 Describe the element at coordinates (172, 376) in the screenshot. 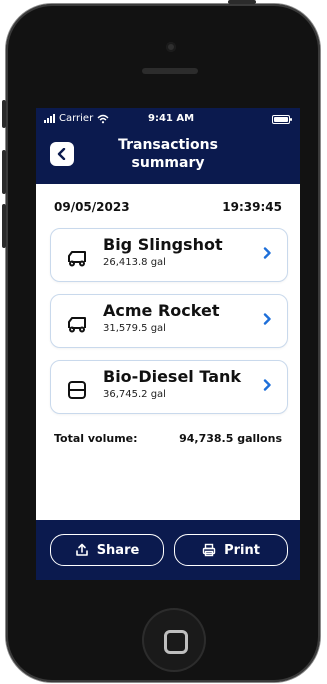

I see `item-name: Bio-Diesel Tank` at that location.